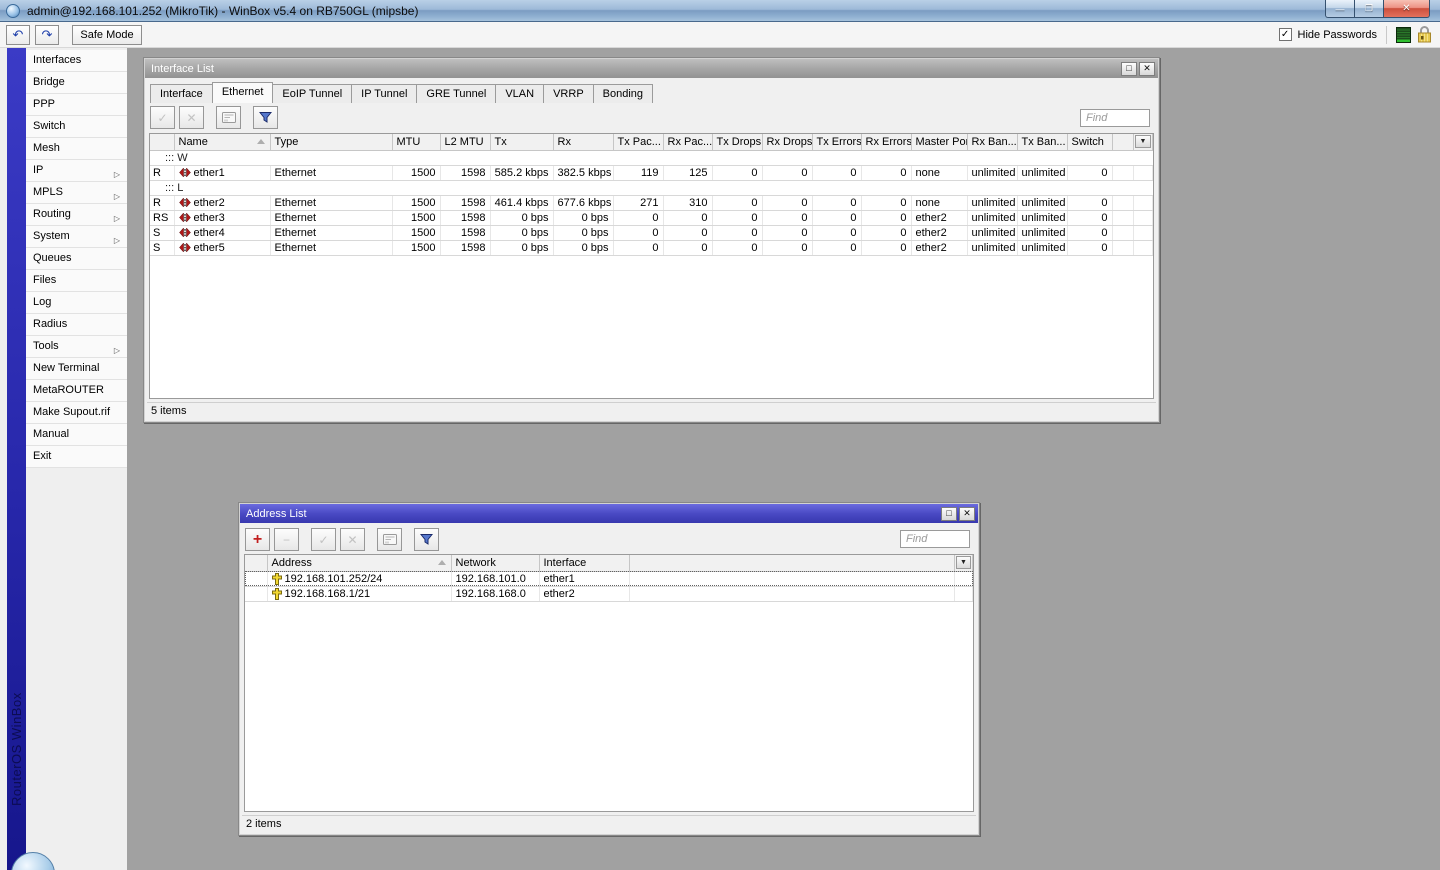 Image resolution: width=1440 pixels, height=870 pixels. Describe the element at coordinates (276, 513) in the screenshot. I see `address-list-title: Address List` at that location.